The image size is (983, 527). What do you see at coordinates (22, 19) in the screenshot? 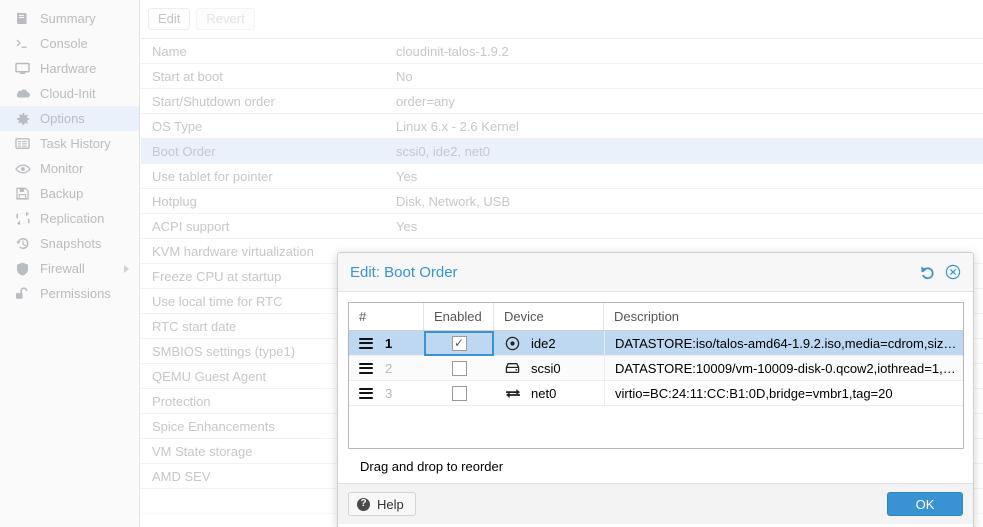
I see `book-icon` at bounding box center [22, 19].